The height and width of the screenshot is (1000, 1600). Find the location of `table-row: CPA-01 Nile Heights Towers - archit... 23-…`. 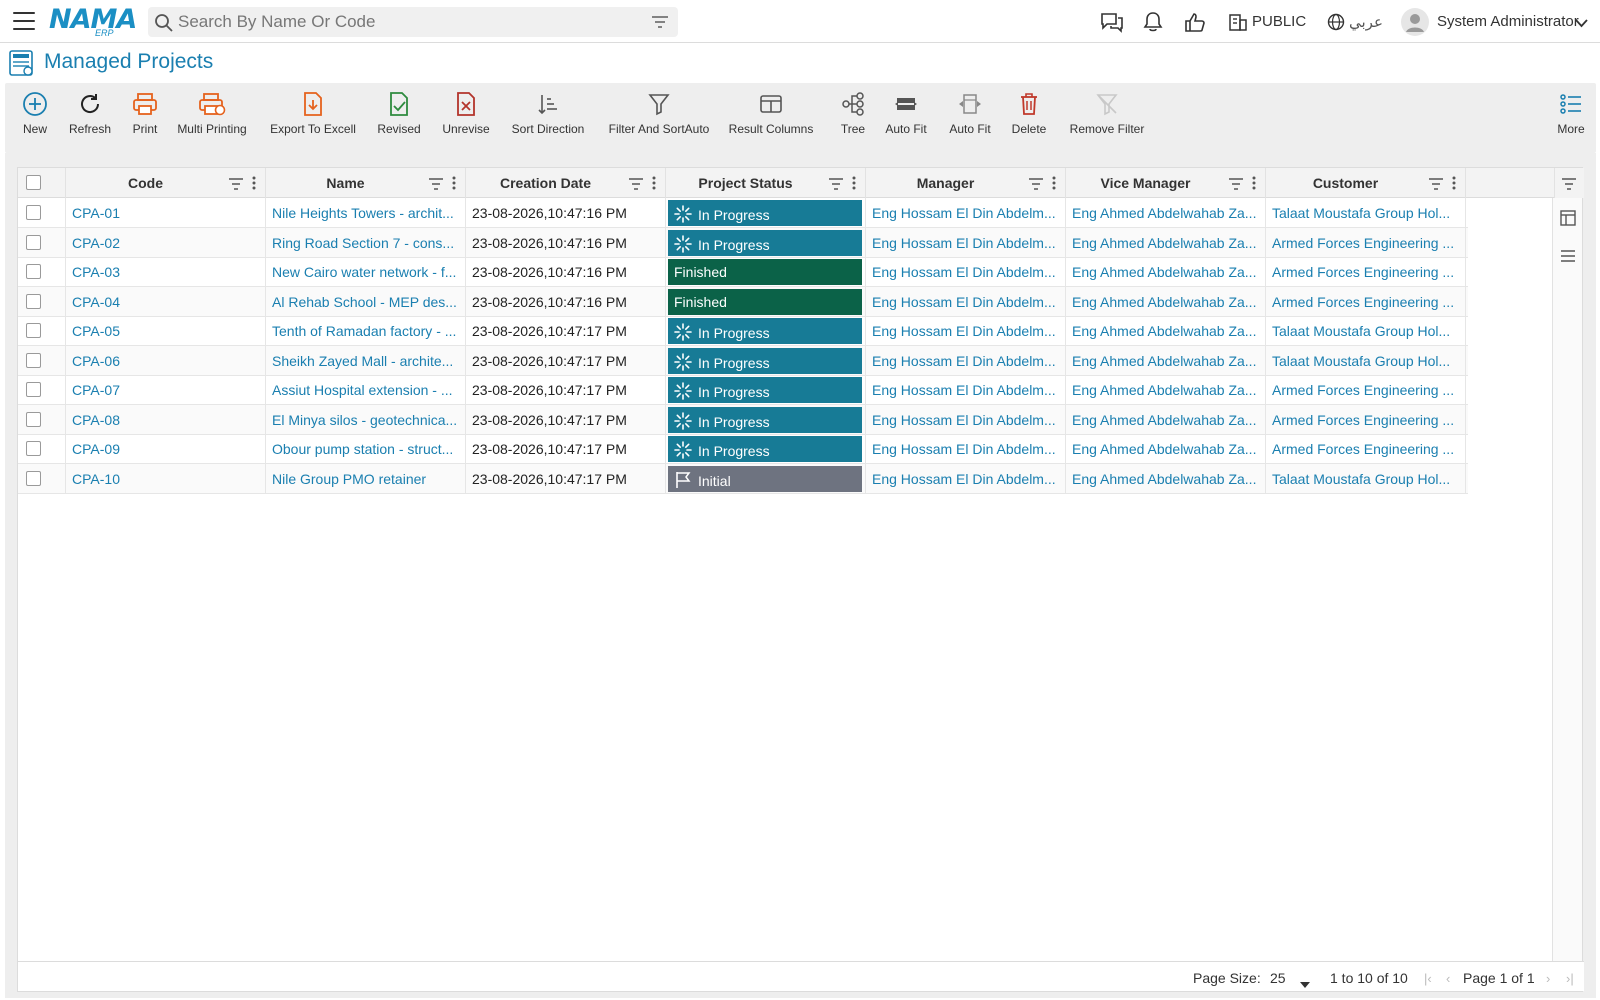

table-row: CPA-01 Nile Heights Towers - archit... 23-… is located at coordinates (743, 213).